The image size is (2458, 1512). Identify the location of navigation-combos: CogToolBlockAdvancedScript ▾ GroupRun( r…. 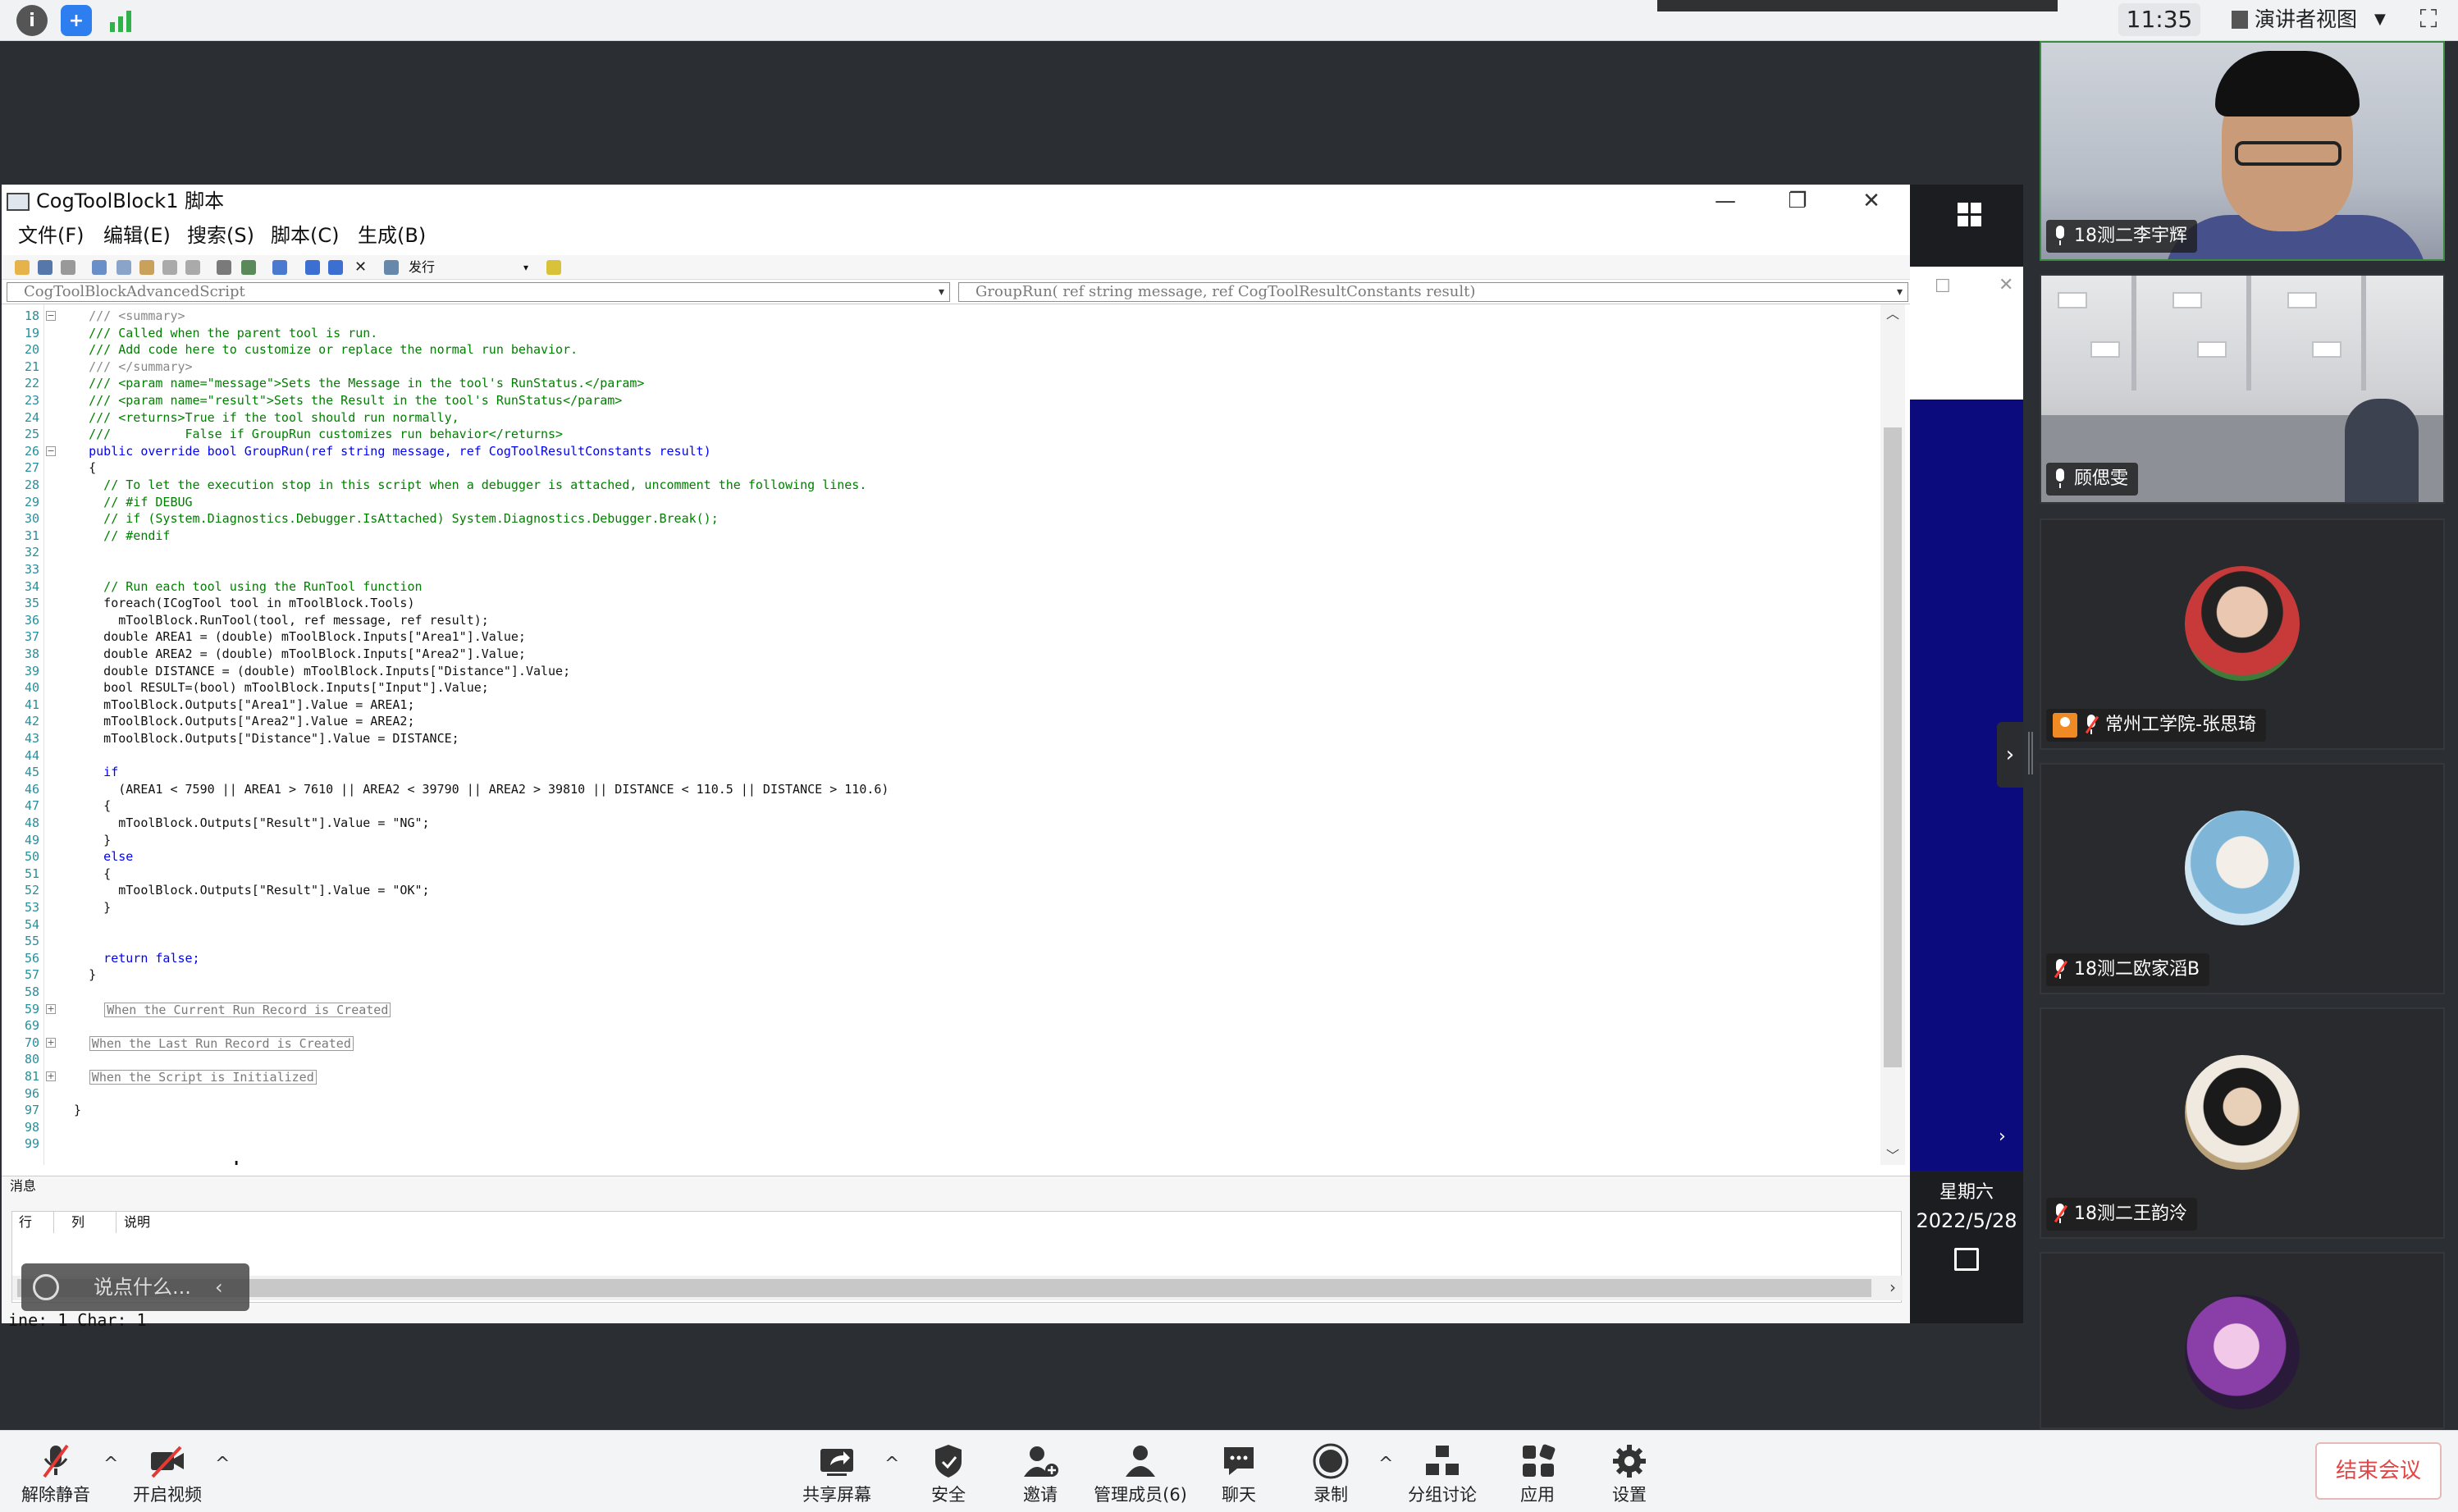
(956, 292).